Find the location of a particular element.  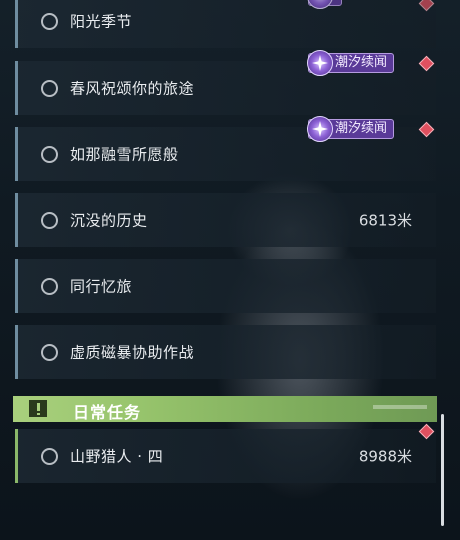

quest-item: 沉没的历史 6813米 is located at coordinates (225, 220).